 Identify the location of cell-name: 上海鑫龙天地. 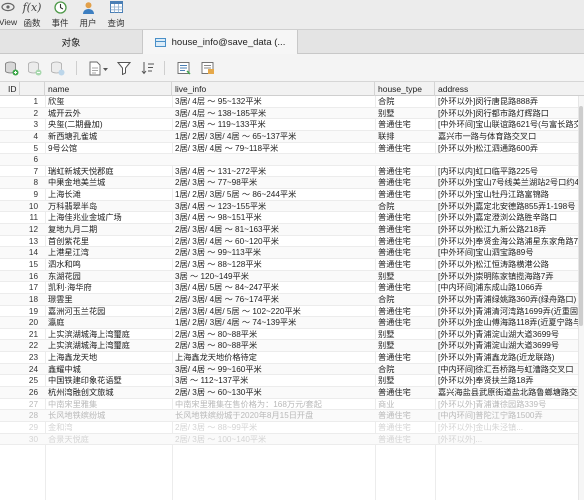
(108, 358).